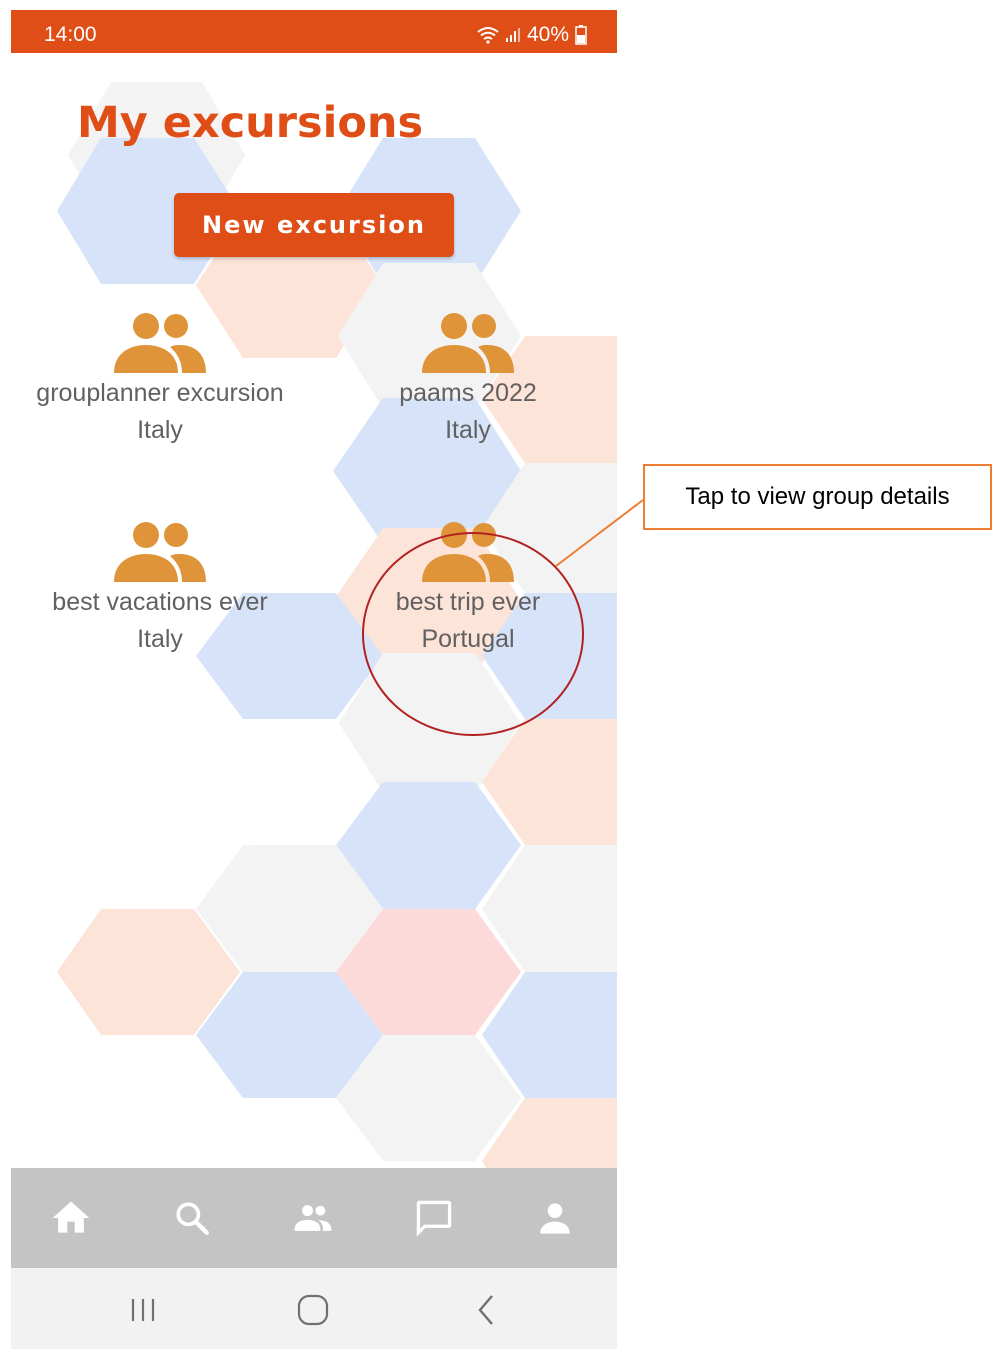 This screenshot has height=1349, width=1000. What do you see at coordinates (314, 31) in the screenshot?
I see `status-bar: 14:00 40%` at bounding box center [314, 31].